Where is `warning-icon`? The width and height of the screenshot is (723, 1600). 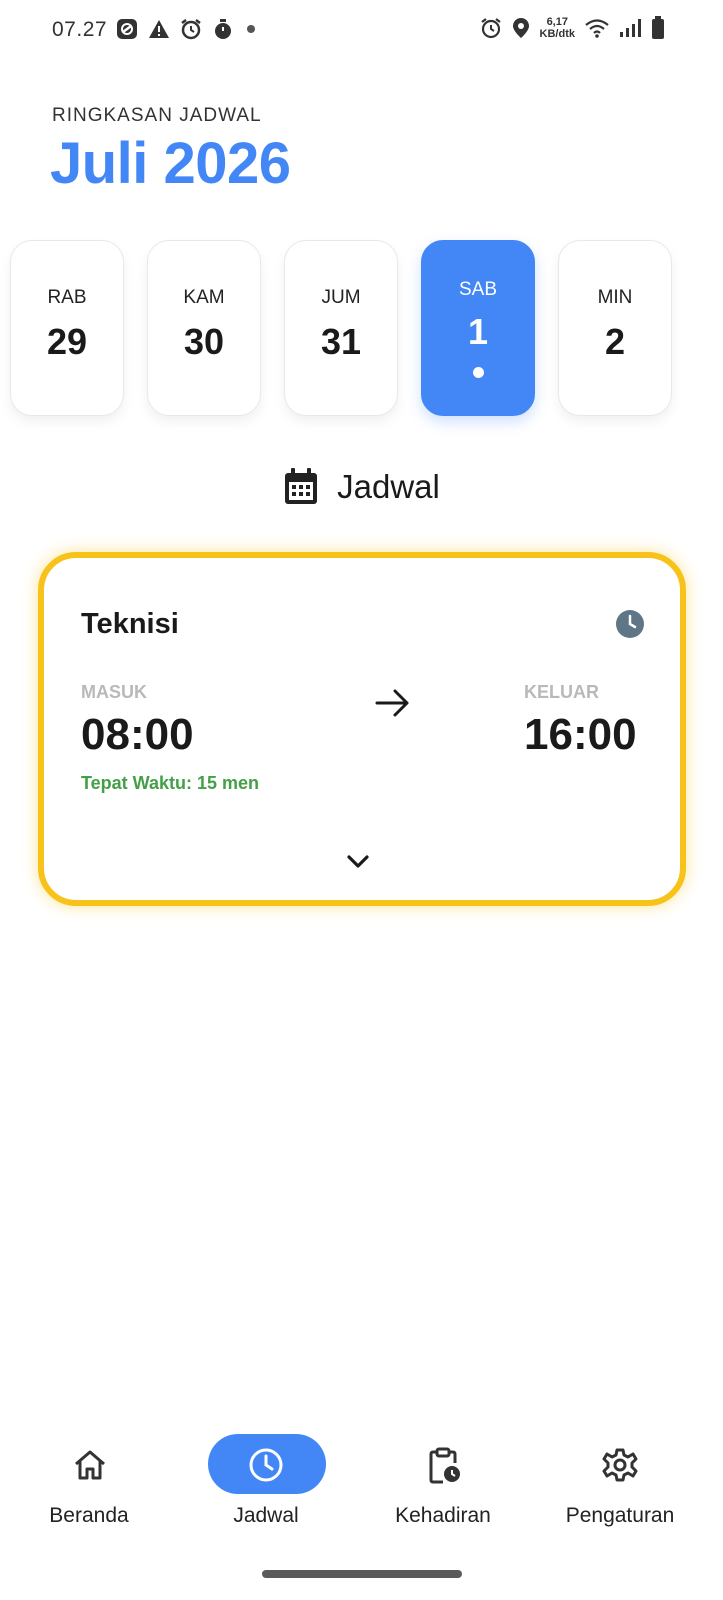 warning-icon is located at coordinates (159, 29).